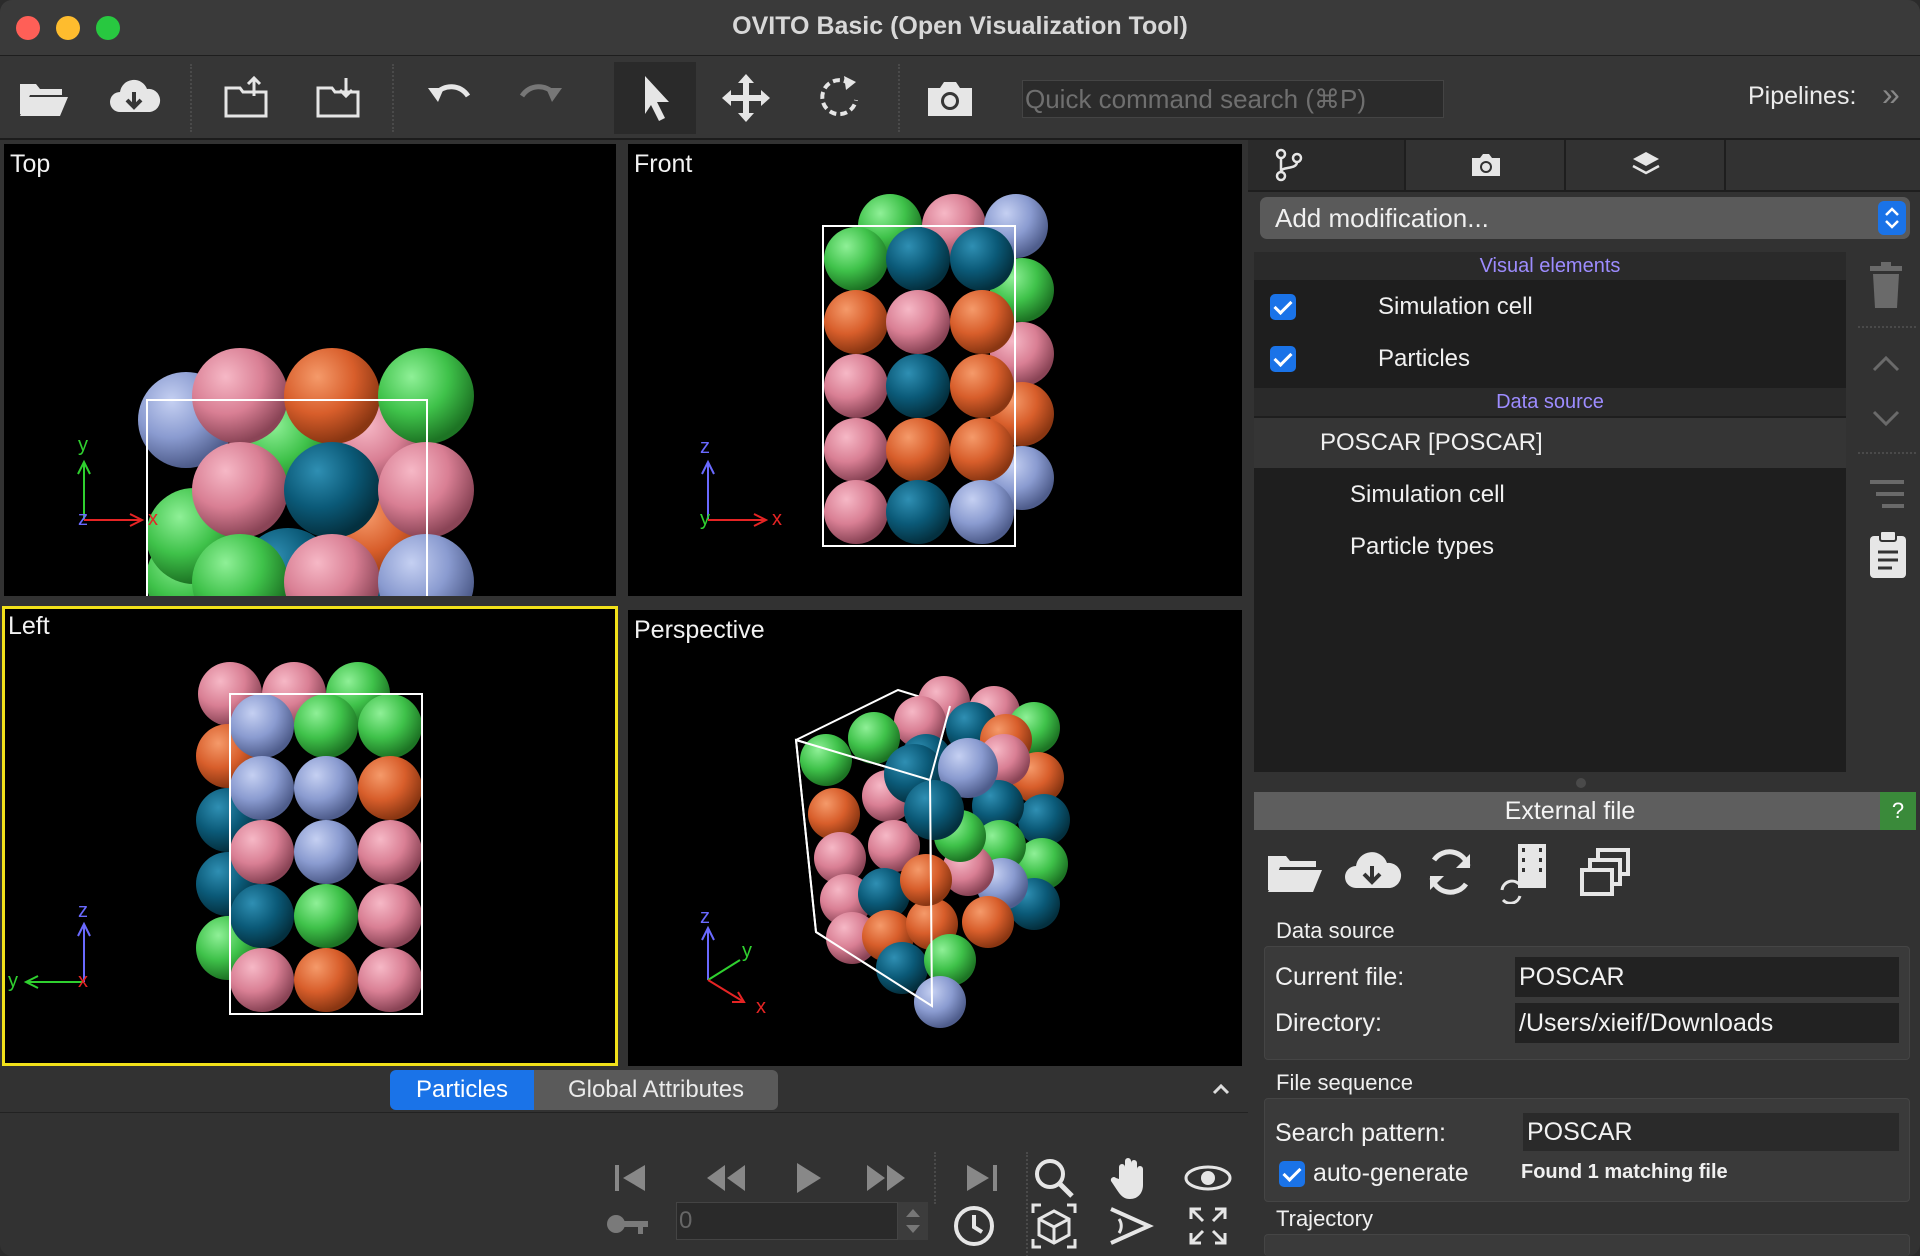 The image size is (1920, 1256). I want to click on delete-button, so click(1886, 286).